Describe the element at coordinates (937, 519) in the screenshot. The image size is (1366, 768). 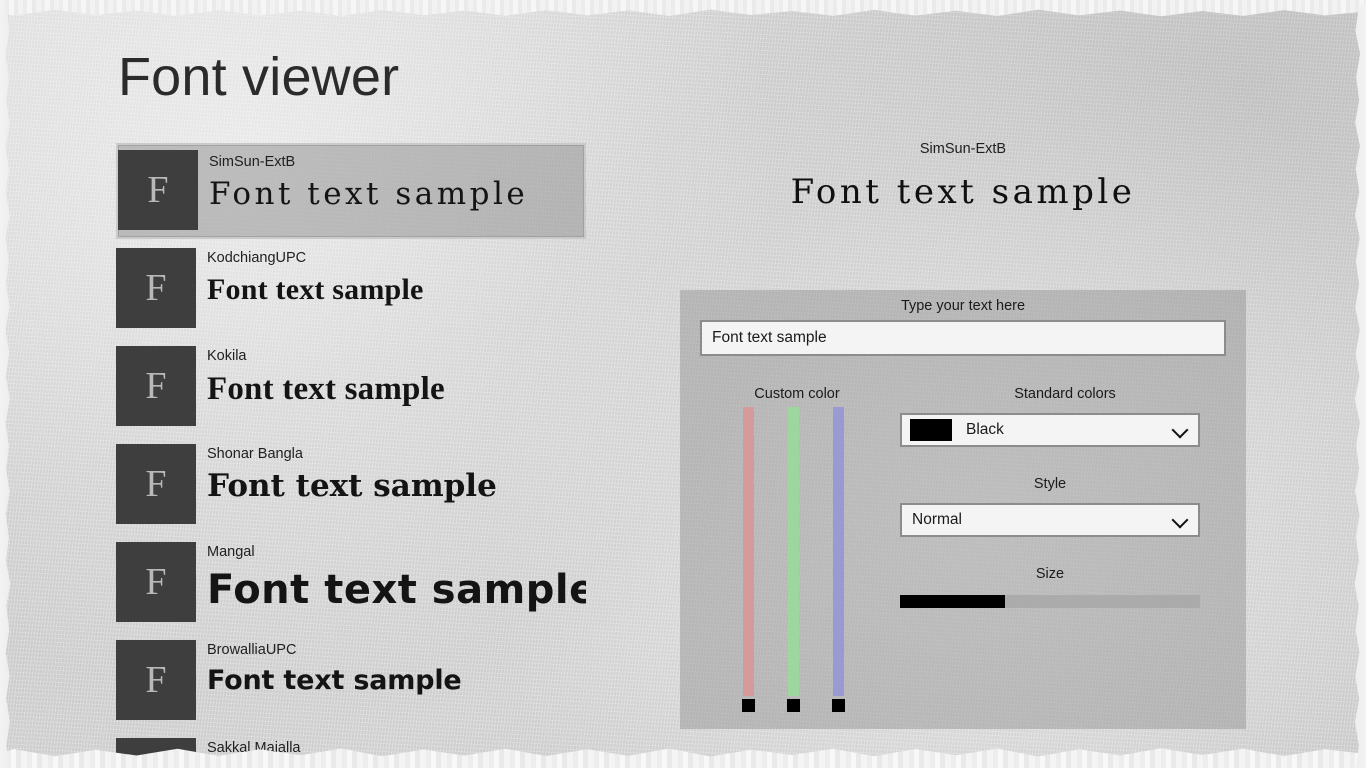
I see `style-value: Normal` at that location.